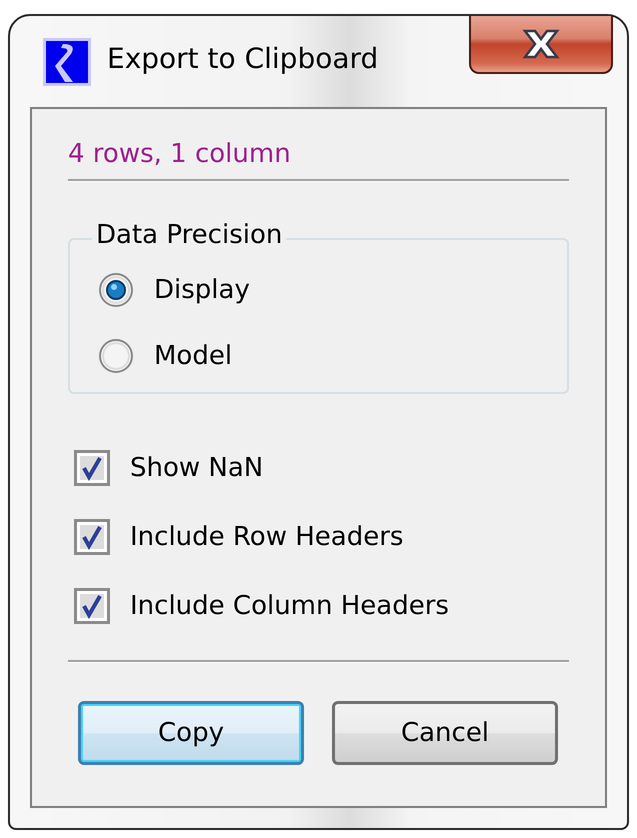  I want to click on dialog-button: Copy, so click(191, 733).